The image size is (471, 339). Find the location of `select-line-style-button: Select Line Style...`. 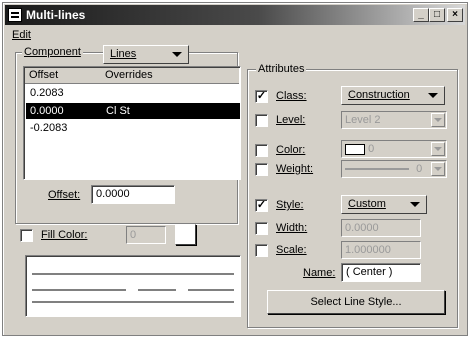

select-line-style-button: Select Line Style... is located at coordinates (356, 302).